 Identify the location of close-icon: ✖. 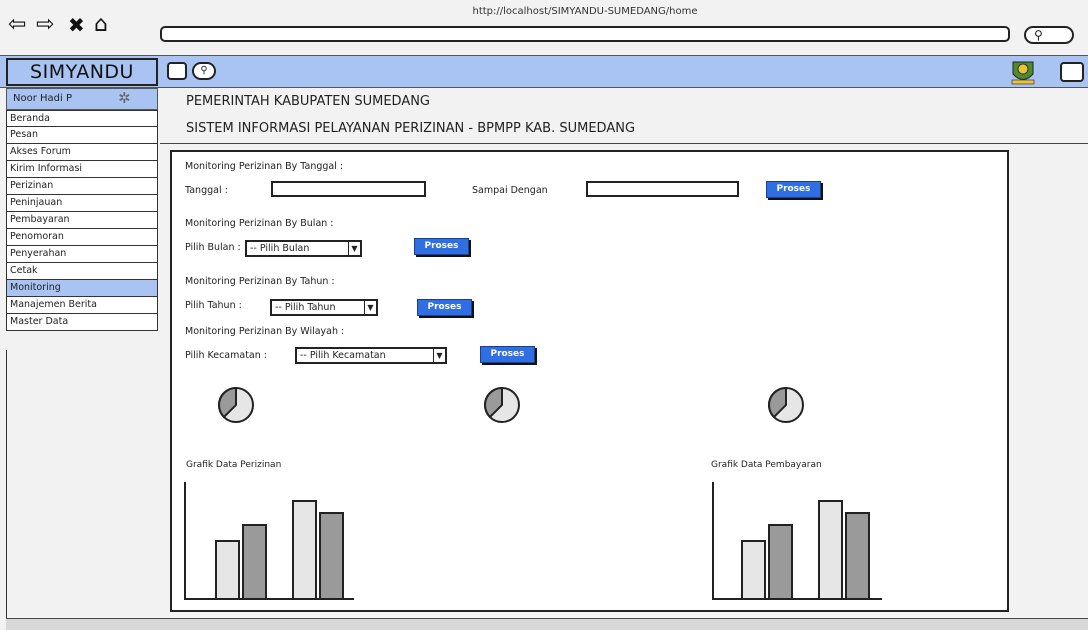
(76, 25).